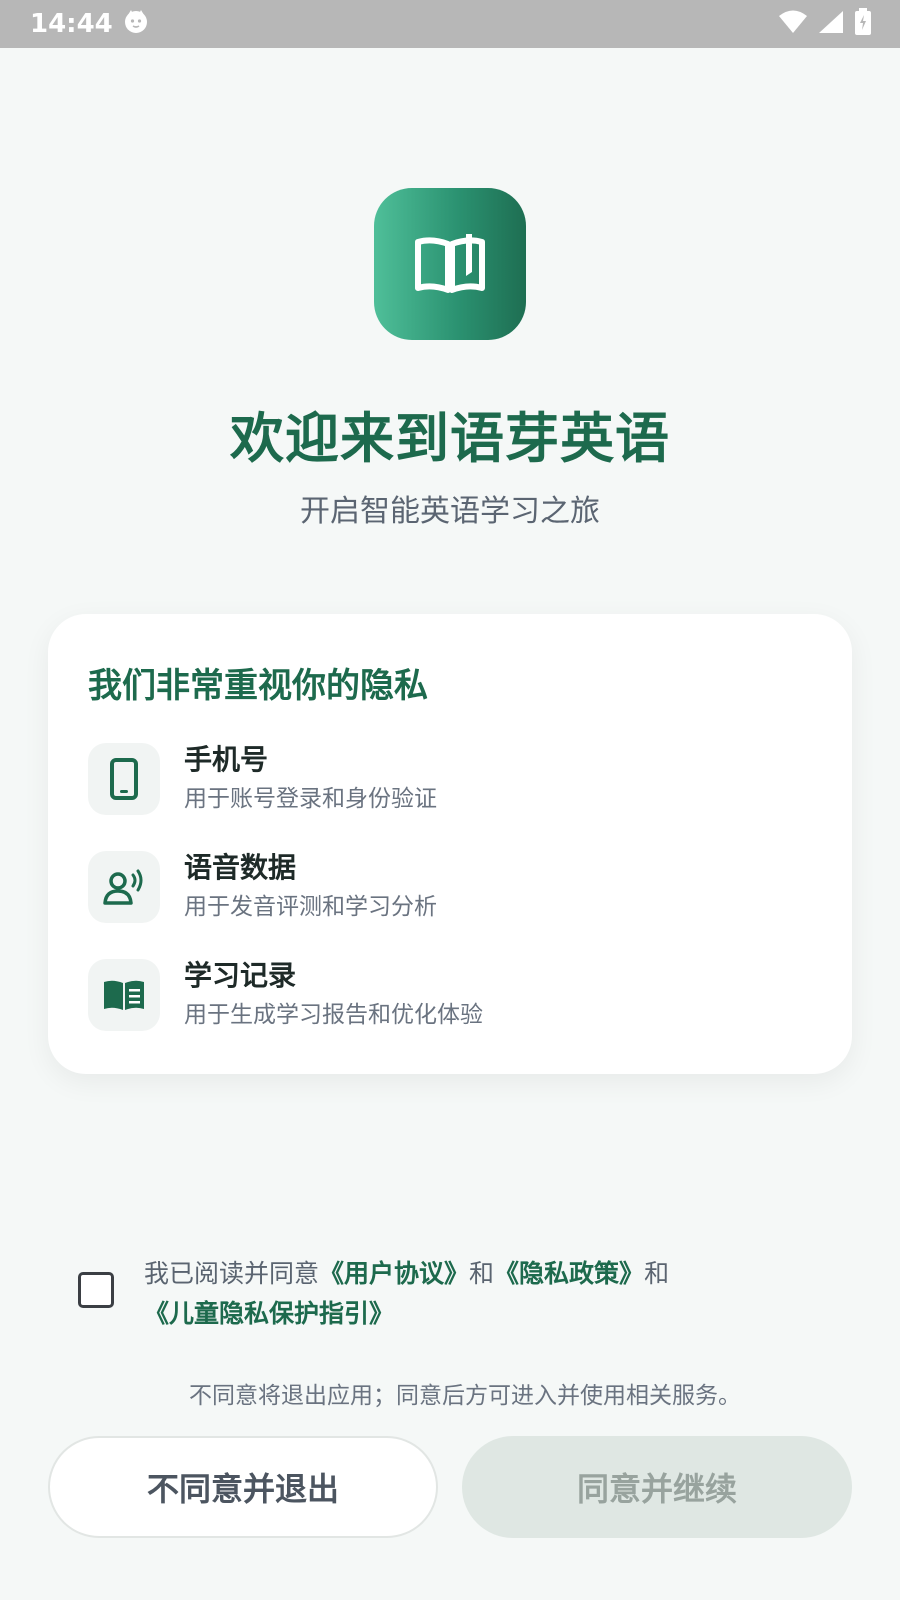 This screenshot has height=1600, width=900. What do you see at coordinates (448, 887) in the screenshot?
I see `privacy-item-voice: 语音数据 用于发音评测和学习分析` at bounding box center [448, 887].